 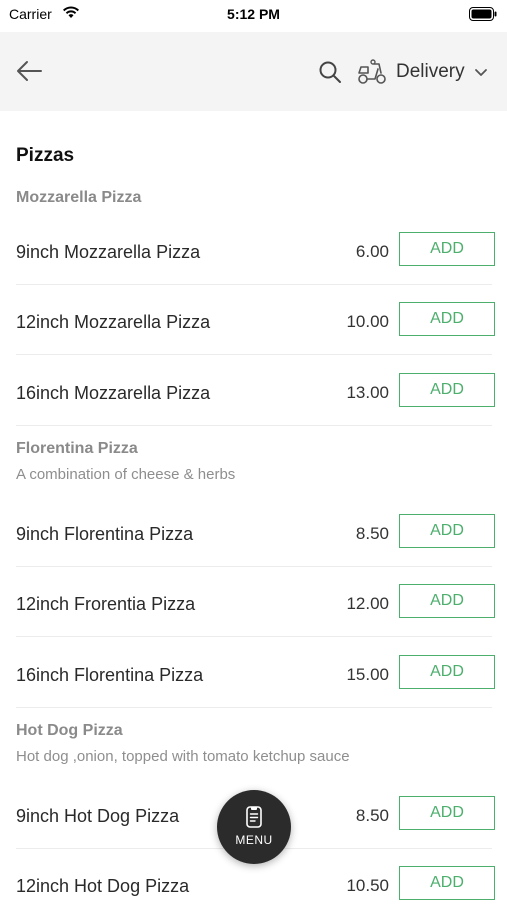 I want to click on status-bar: Carrier 5:12 PM, so click(x=253, y=15).